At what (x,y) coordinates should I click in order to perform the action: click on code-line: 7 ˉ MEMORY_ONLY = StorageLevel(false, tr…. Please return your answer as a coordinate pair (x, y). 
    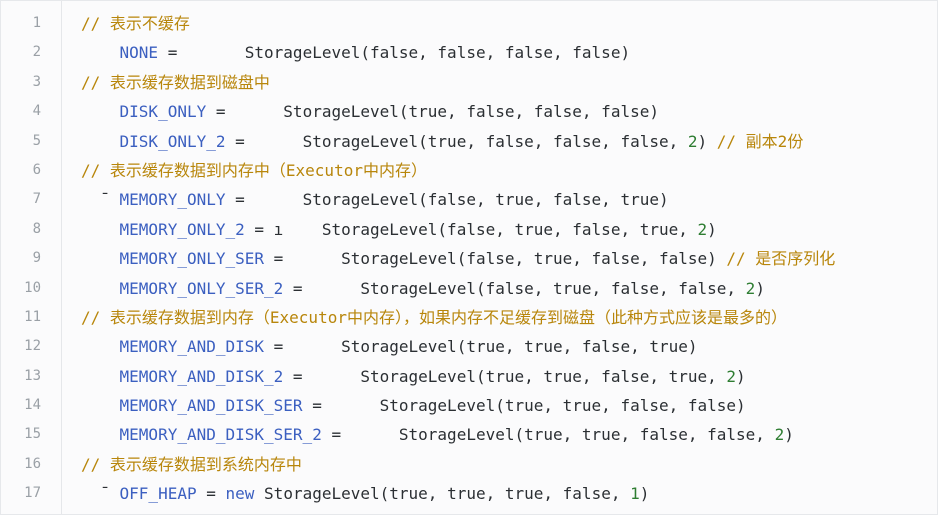
    Looking at the image, I should click on (469, 199).